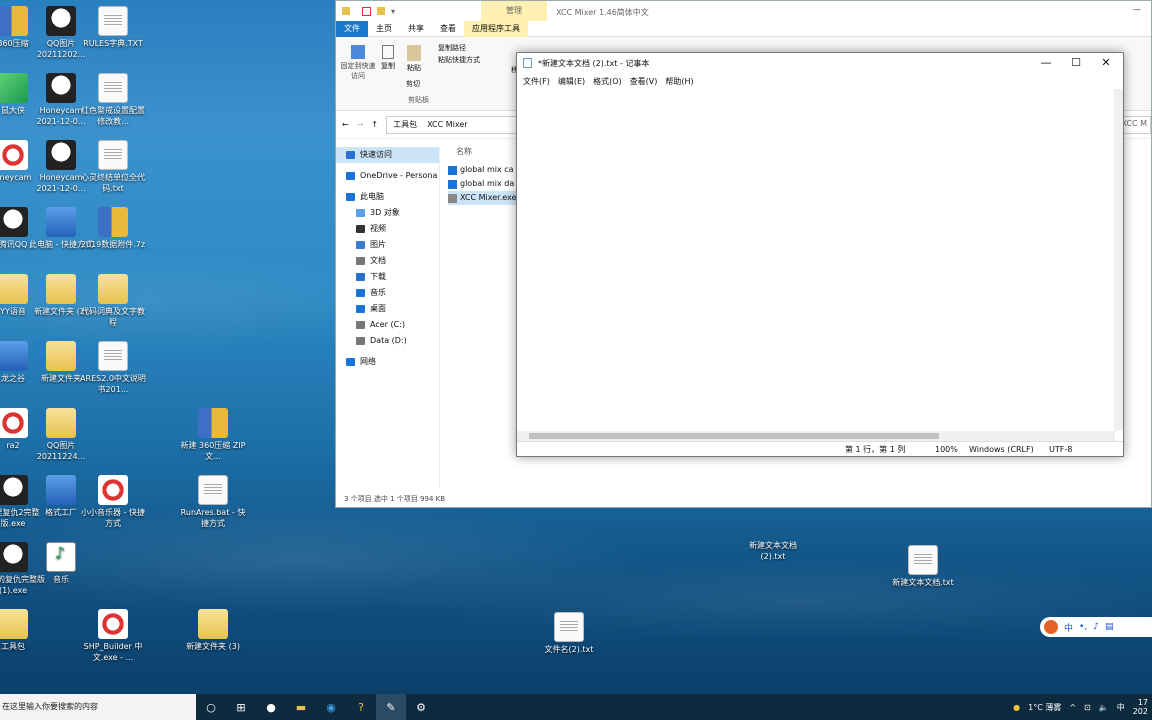 This screenshot has height=720, width=1152. I want to click on desktop-icon: RunAres.bat - 快捷方式, so click(213, 502).